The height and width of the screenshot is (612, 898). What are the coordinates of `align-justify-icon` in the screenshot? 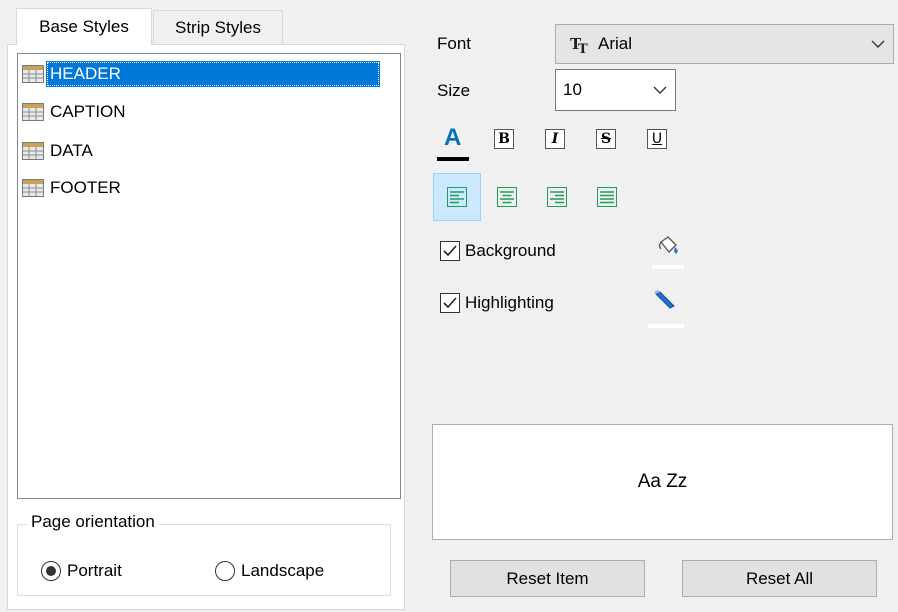 It's located at (607, 197).